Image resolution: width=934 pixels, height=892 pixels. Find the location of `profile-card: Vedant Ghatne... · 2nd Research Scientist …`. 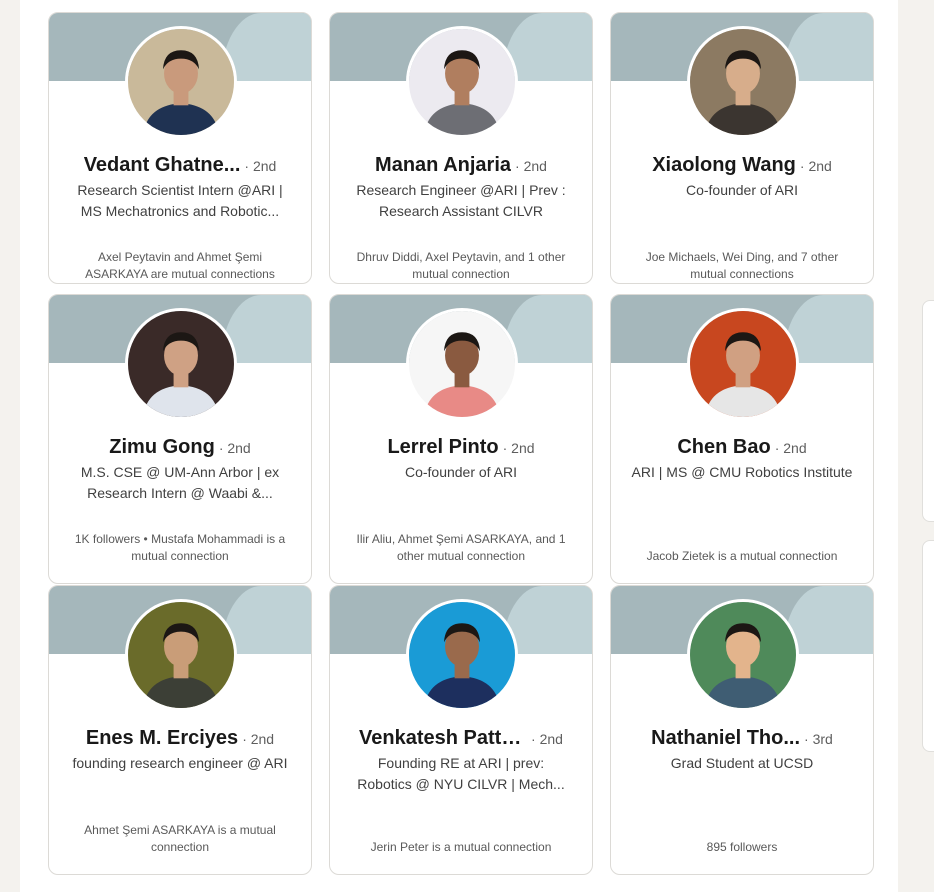

profile-card: Vedant Ghatne... · 2nd Research Scientist … is located at coordinates (180, 148).